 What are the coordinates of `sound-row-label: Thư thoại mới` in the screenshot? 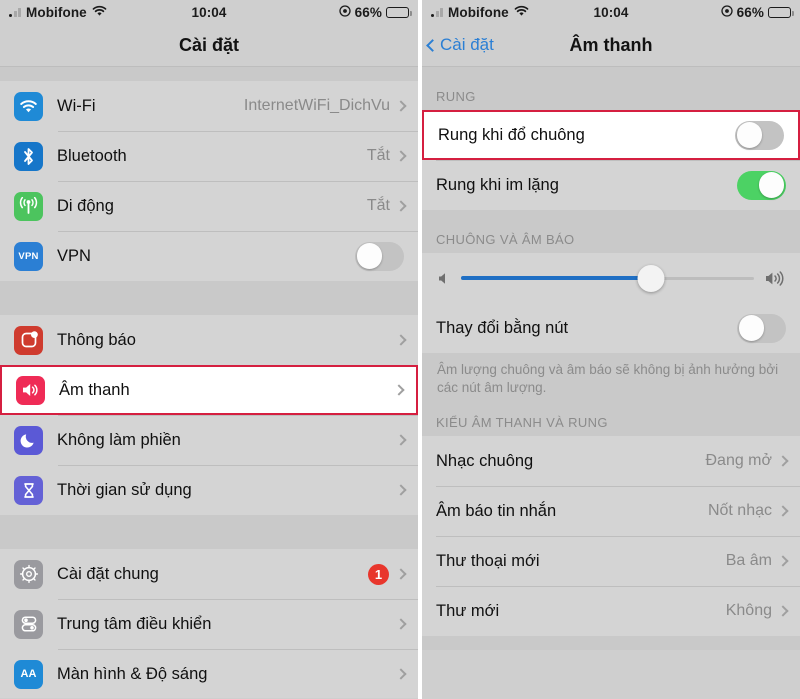 It's located at (488, 560).